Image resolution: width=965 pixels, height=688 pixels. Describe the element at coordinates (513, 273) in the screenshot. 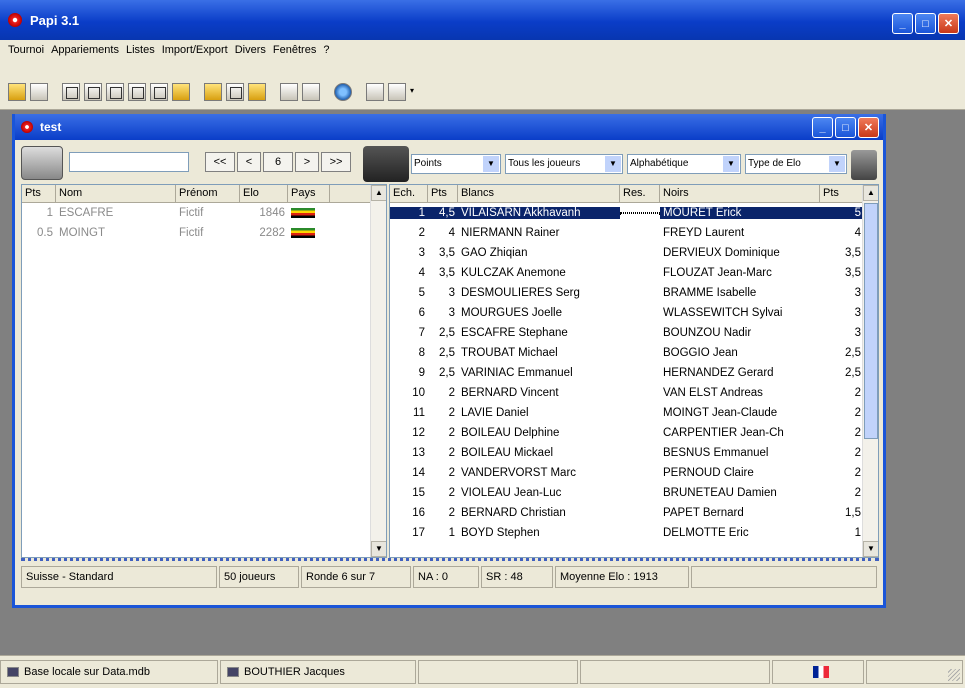

I see `cell-blancs: KULCZAK Anemone` at that location.